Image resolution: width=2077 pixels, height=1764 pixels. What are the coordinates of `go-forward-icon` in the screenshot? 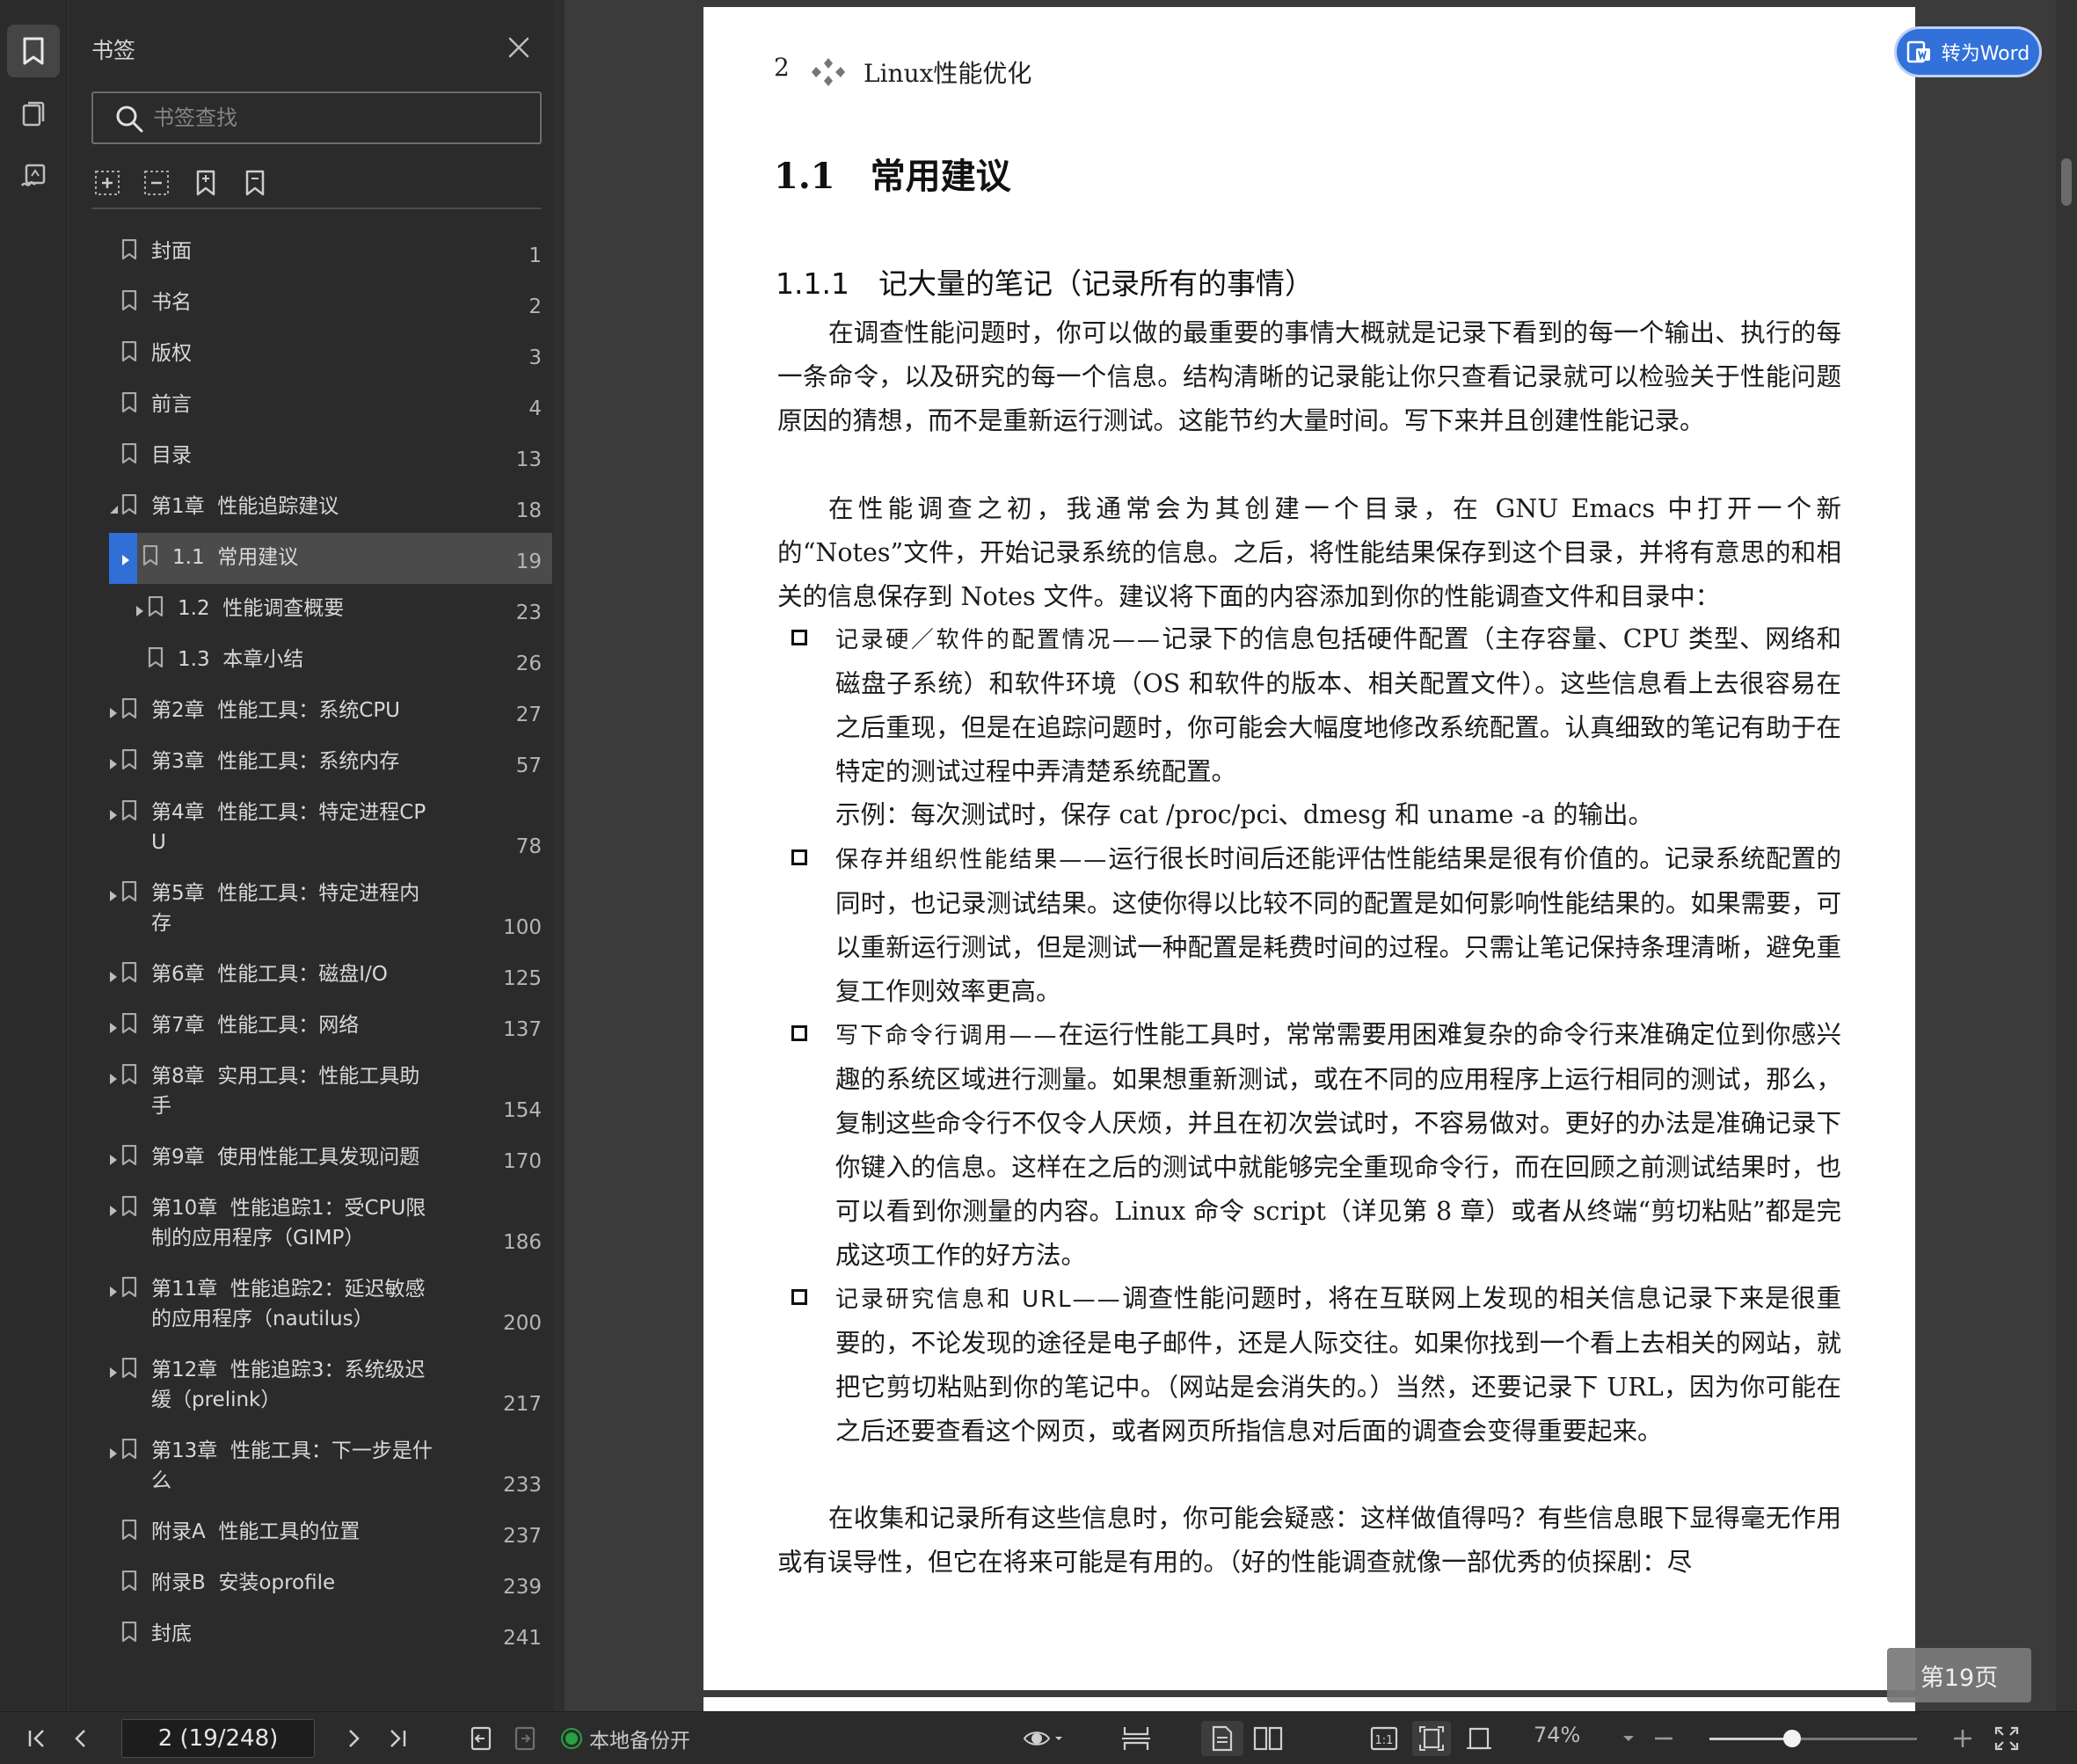 It's located at (525, 1738).